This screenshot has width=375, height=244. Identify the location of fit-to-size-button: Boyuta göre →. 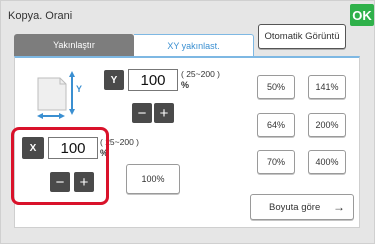
(302, 207).